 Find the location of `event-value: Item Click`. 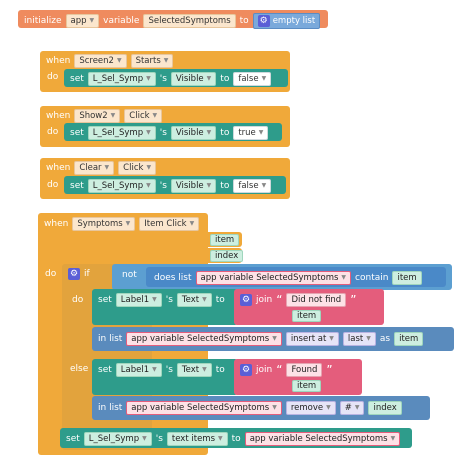

event-value: Item Click is located at coordinates (165, 224).